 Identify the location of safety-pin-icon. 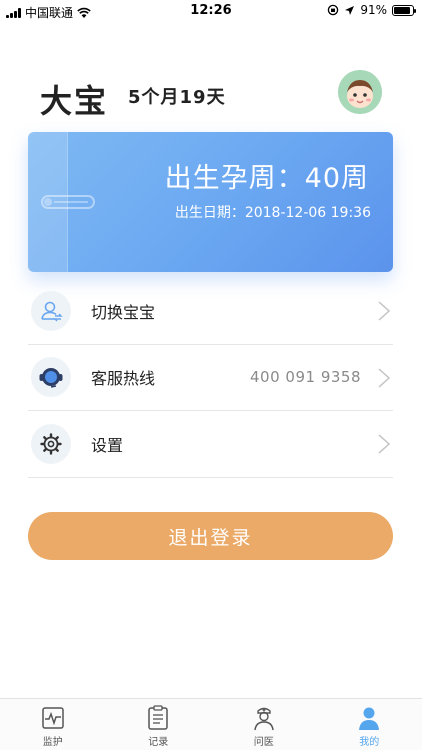
(68, 202).